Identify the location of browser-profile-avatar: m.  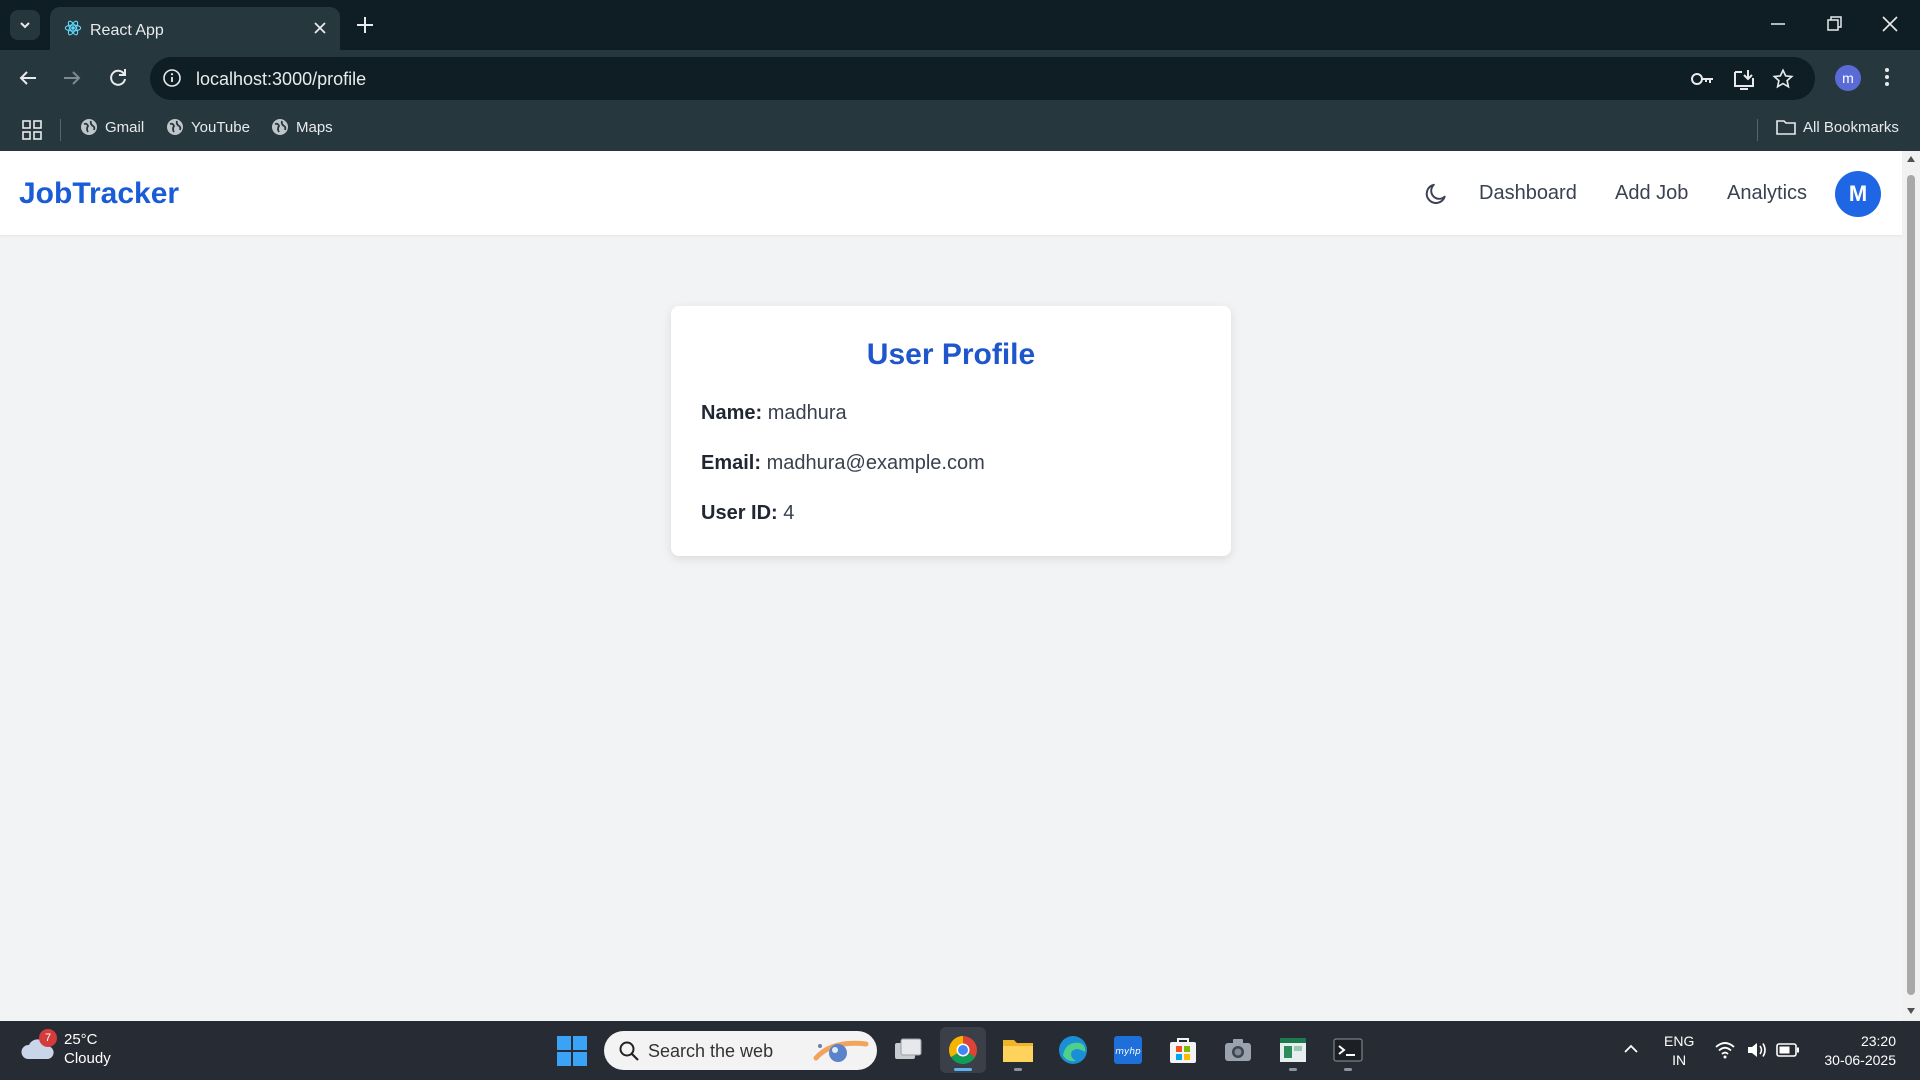
(1848, 78).